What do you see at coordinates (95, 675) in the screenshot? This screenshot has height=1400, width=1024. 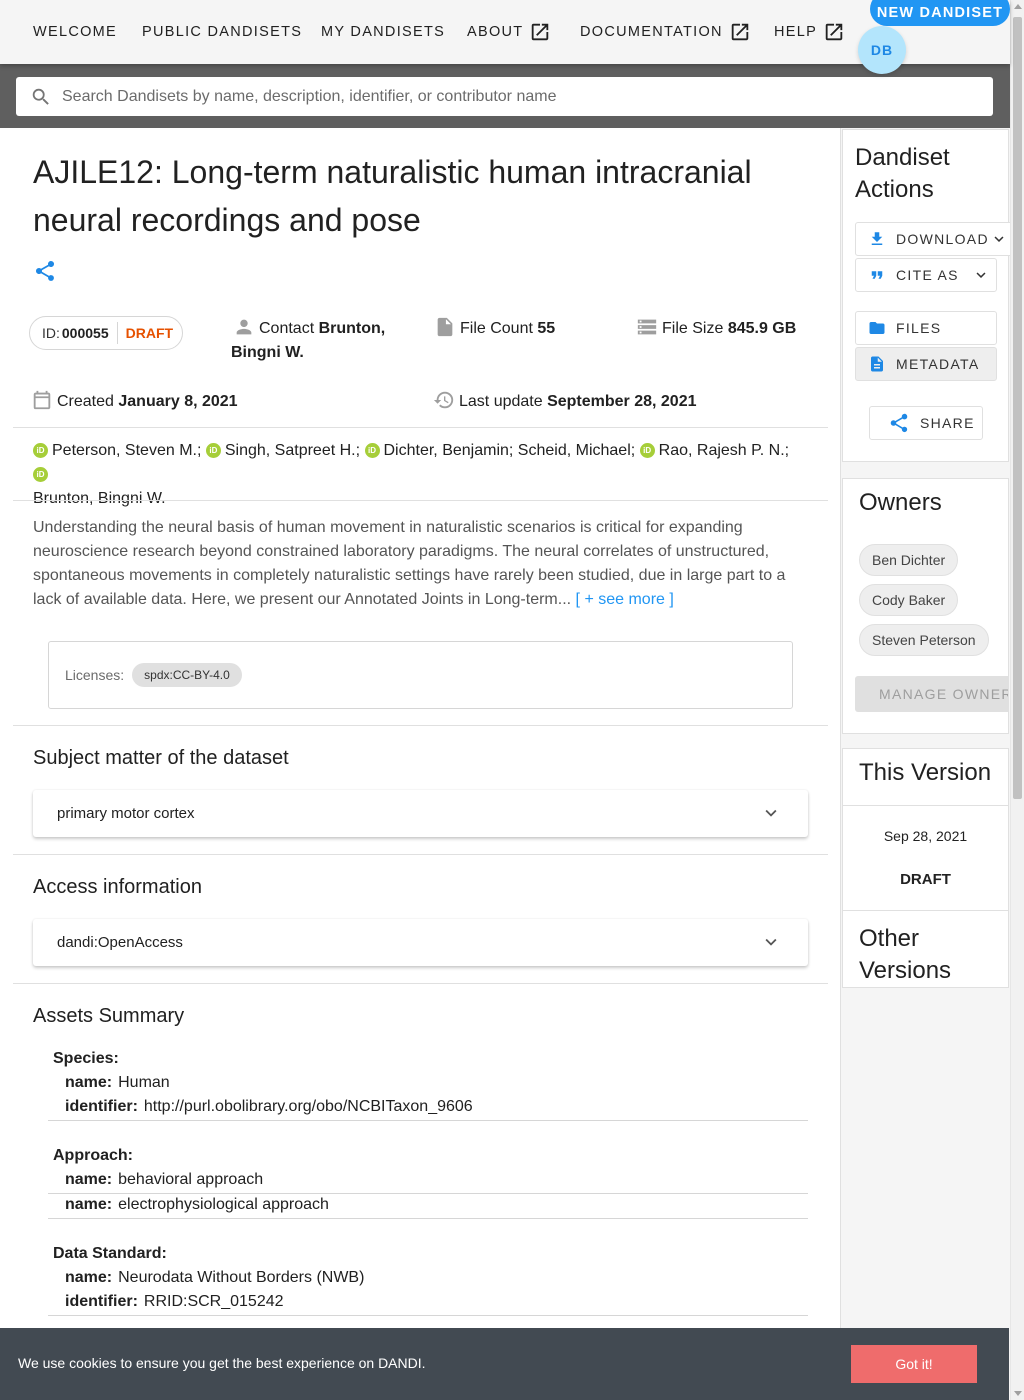 I see `licenses-label: Licenses:` at bounding box center [95, 675].